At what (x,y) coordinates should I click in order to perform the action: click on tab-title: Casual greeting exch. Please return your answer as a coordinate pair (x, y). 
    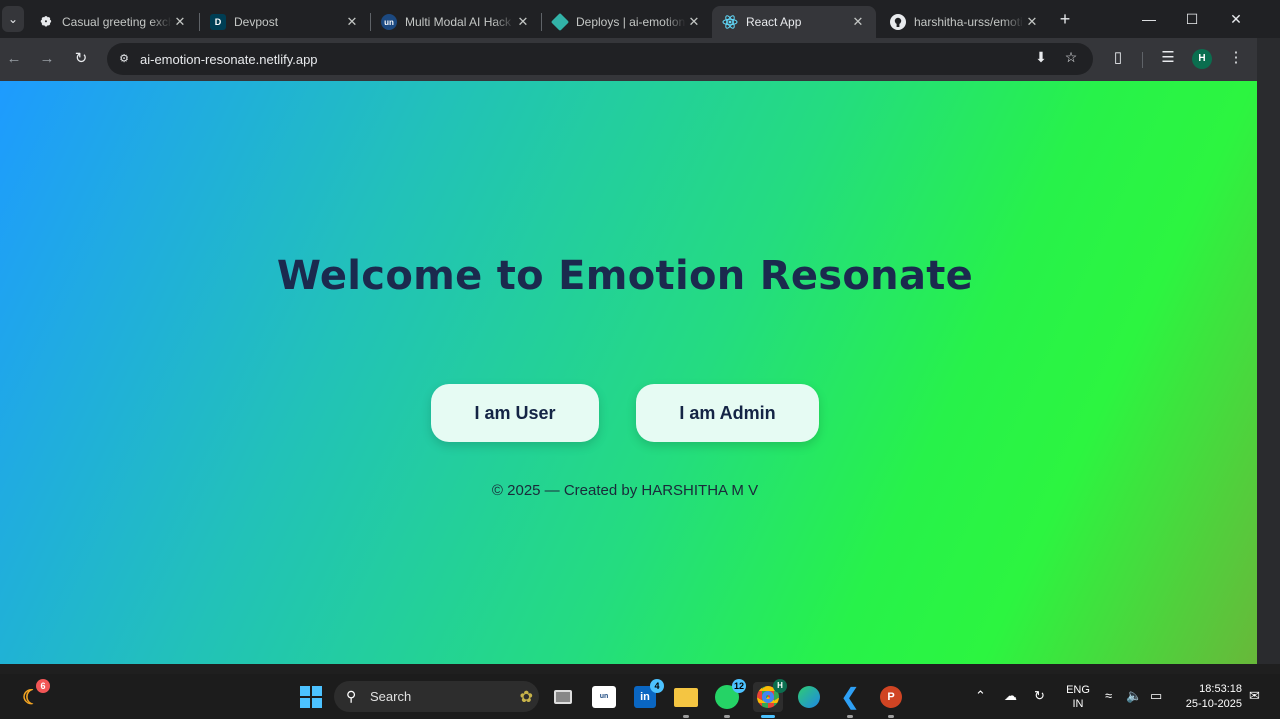
    Looking at the image, I should click on (117, 22).